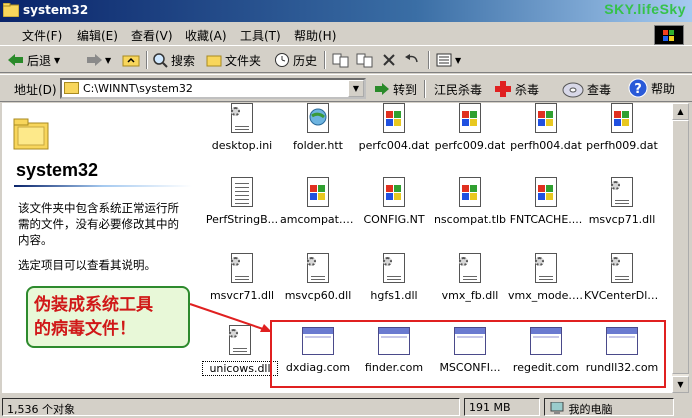 The width and height of the screenshot is (692, 418). I want to click on red-arrow-icon, so click(230, 317).